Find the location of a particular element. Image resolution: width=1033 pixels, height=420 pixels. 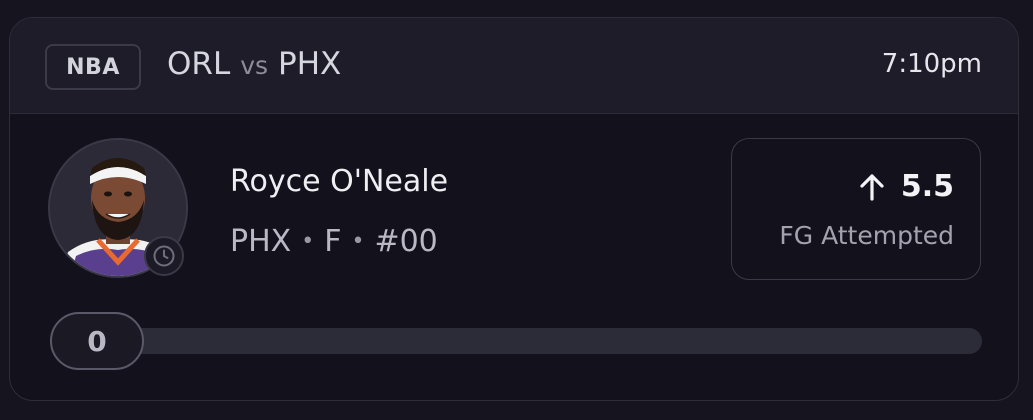

prop-stat-label: FG Attempted is located at coordinates (866, 235).